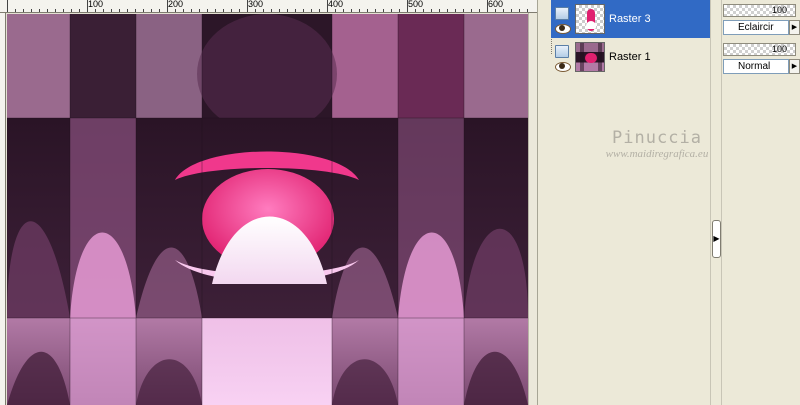 Image resolution: width=800 pixels, height=405 pixels. I want to click on layer-row-raster-1: Raster 1, so click(634, 57).